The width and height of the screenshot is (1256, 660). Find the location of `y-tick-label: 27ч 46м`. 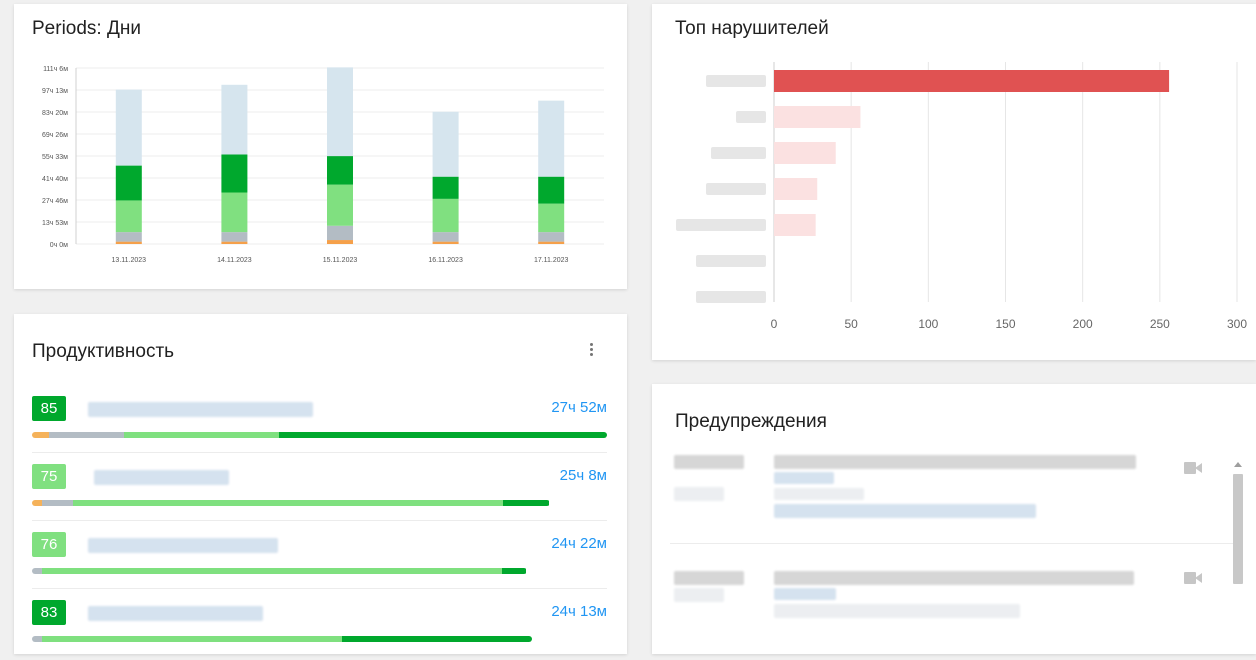

y-tick-label: 27ч 46м is located at coordinates (55, 201).